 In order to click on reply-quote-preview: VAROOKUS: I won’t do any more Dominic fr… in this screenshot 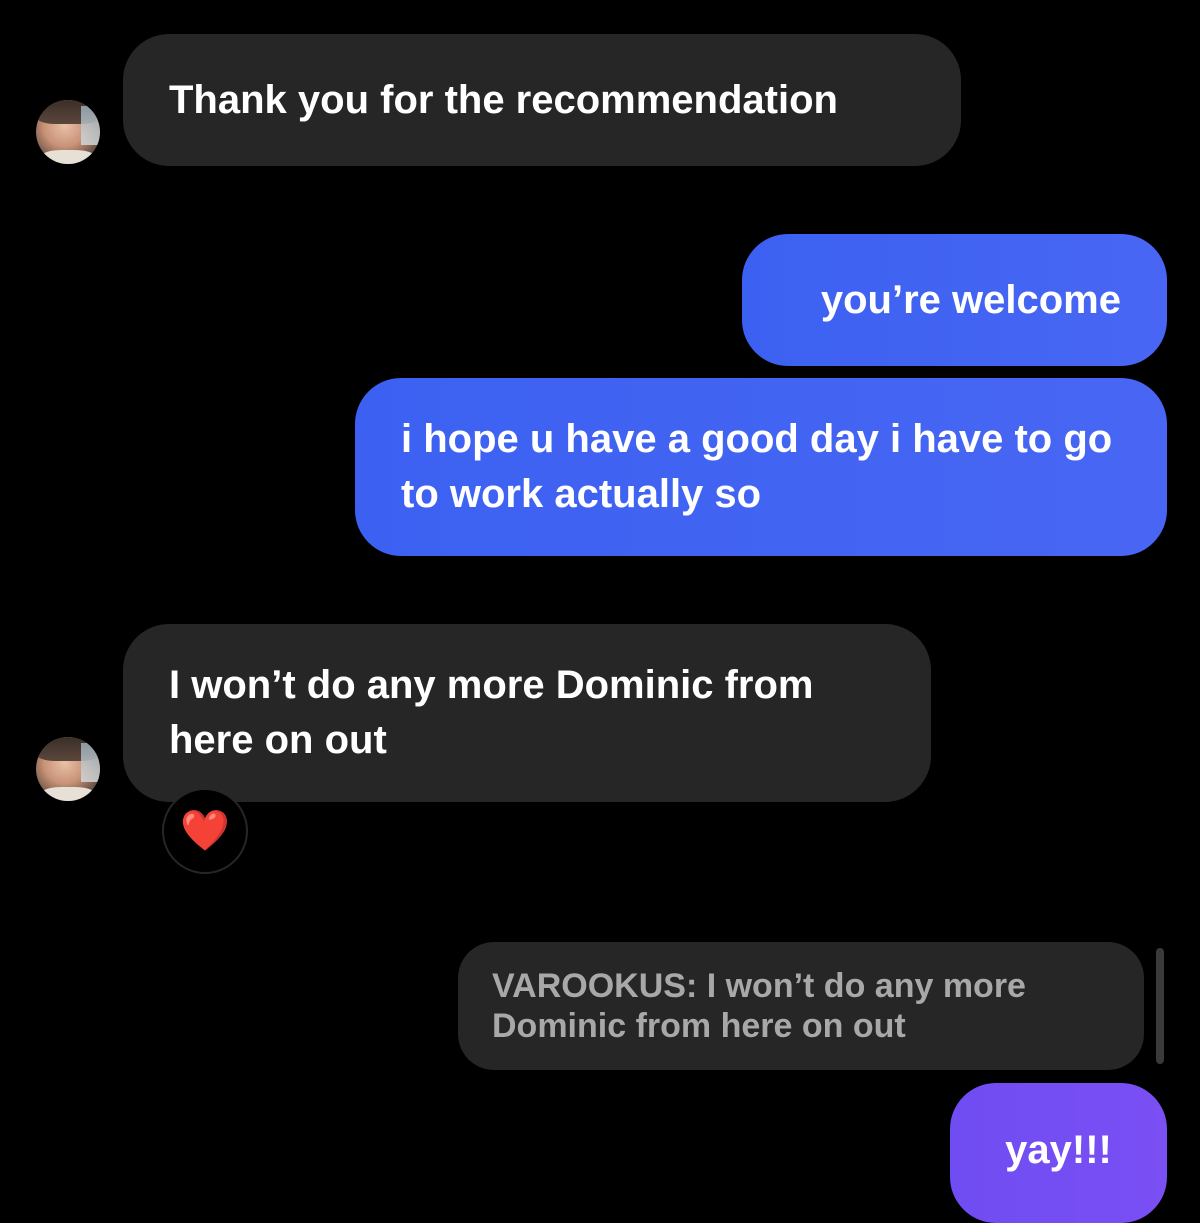, I will do `click(801, 1006)`.